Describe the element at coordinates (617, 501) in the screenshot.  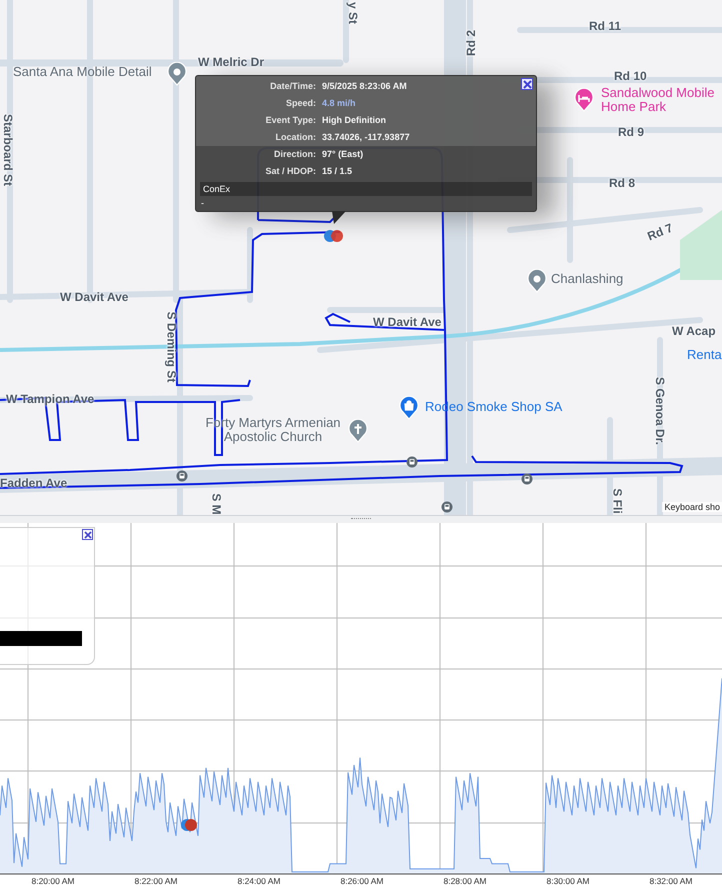
I see `street-label: S Fli` at that location.